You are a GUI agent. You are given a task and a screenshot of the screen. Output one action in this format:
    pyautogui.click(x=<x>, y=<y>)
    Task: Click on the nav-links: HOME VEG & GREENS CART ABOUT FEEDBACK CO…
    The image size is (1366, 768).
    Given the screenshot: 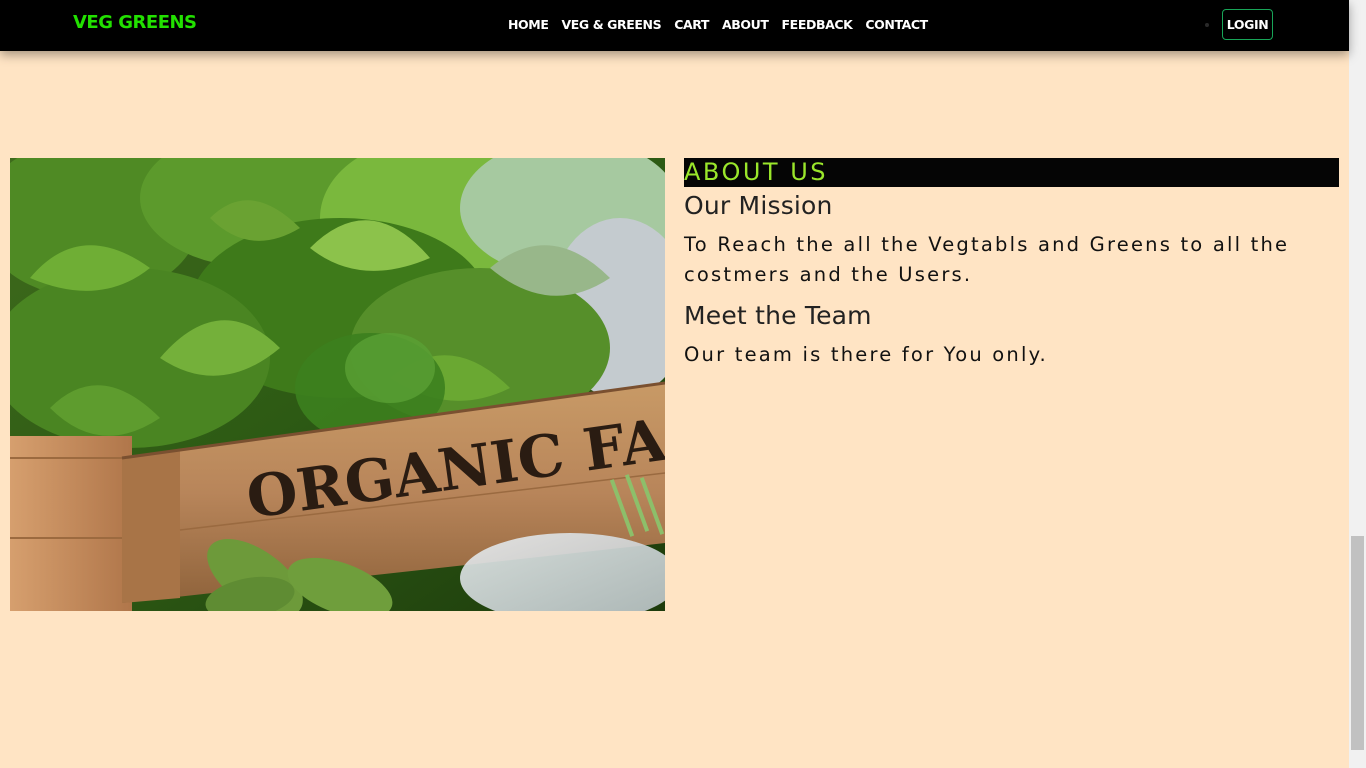 What is the action you would take?
    pyautogui.click(x=724, y=24)
    